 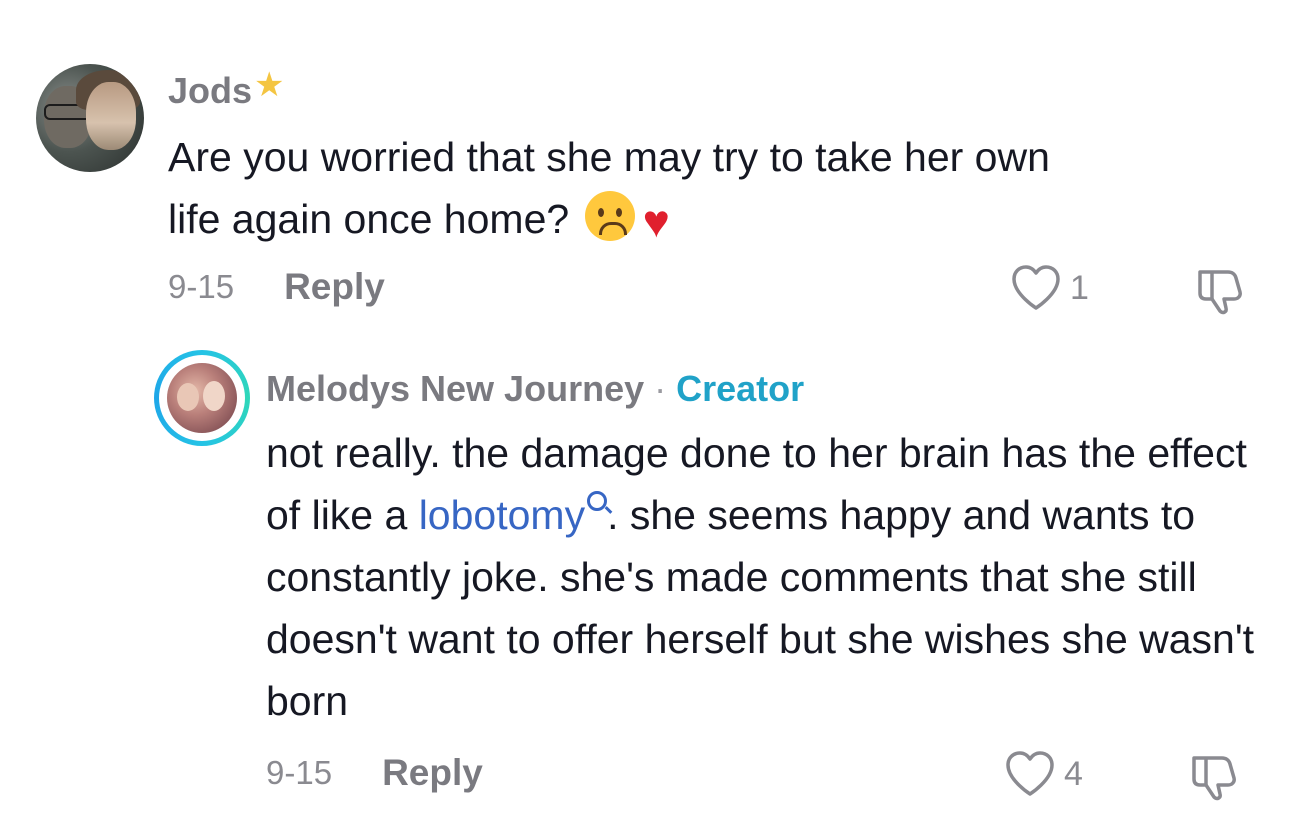 I want to click on comment-username: Melodys New Journey · Creator, so click(x=535, y=389).